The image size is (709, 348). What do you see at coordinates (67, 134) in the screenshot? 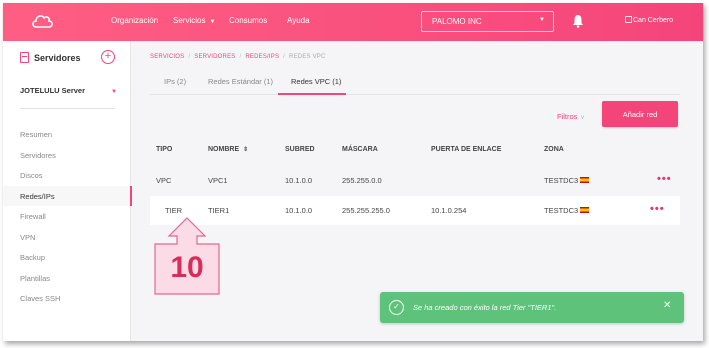
I see `sidebar-item-resumen: Resumen` at bounding box center [67, 134].